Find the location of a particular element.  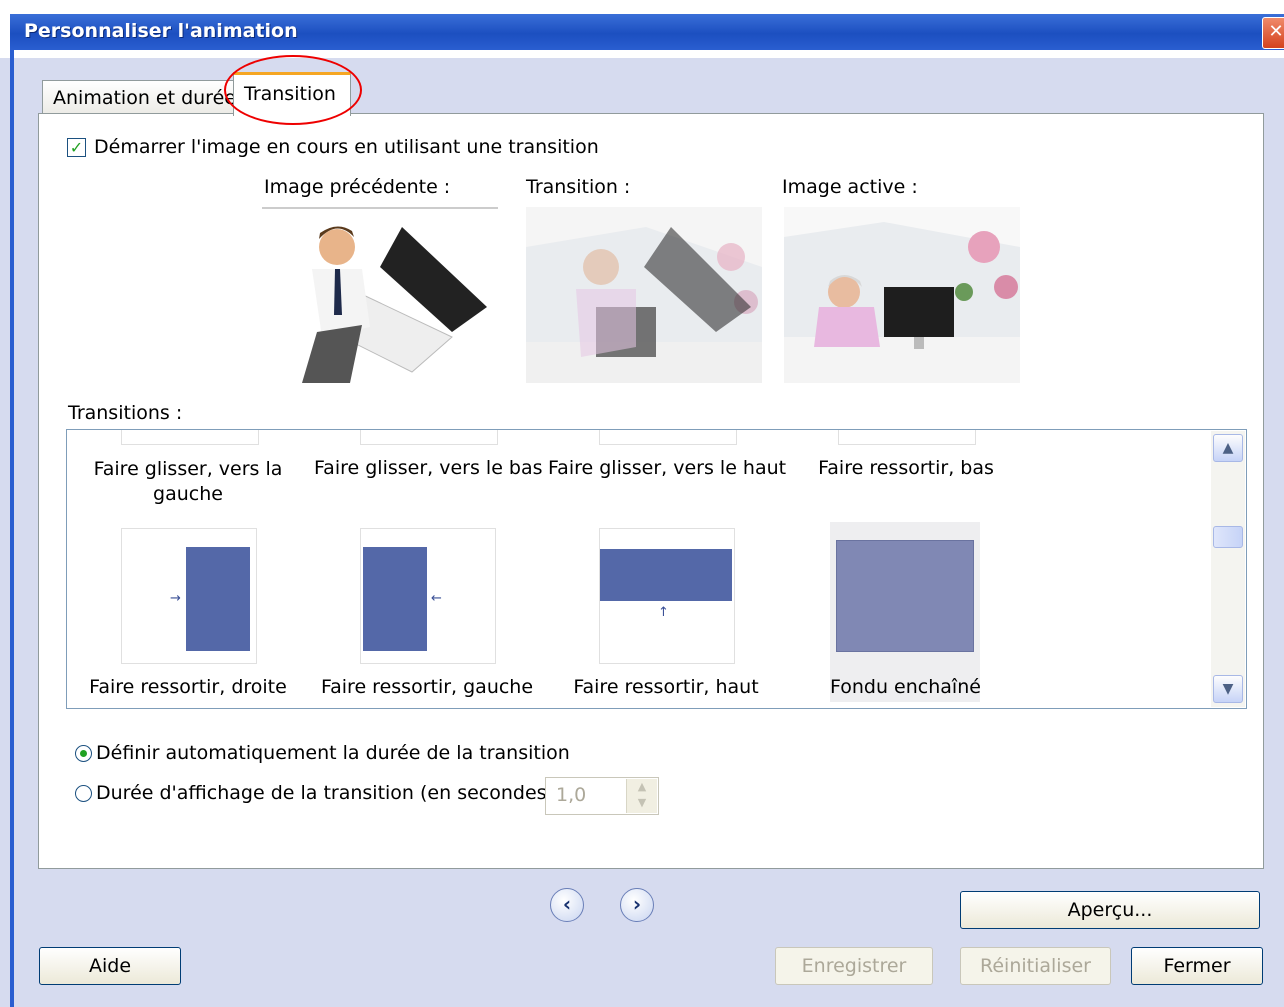

transitions-label: Transitions : is located at coordinates (125, 413).